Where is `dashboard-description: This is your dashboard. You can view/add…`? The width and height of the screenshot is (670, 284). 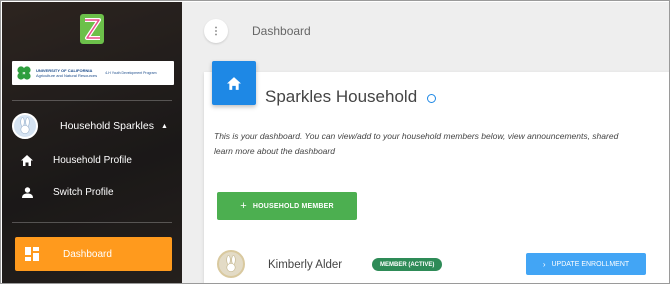
dashboard-description: This is your dashboard. You can view/add… is located at coordinates (441, 144).